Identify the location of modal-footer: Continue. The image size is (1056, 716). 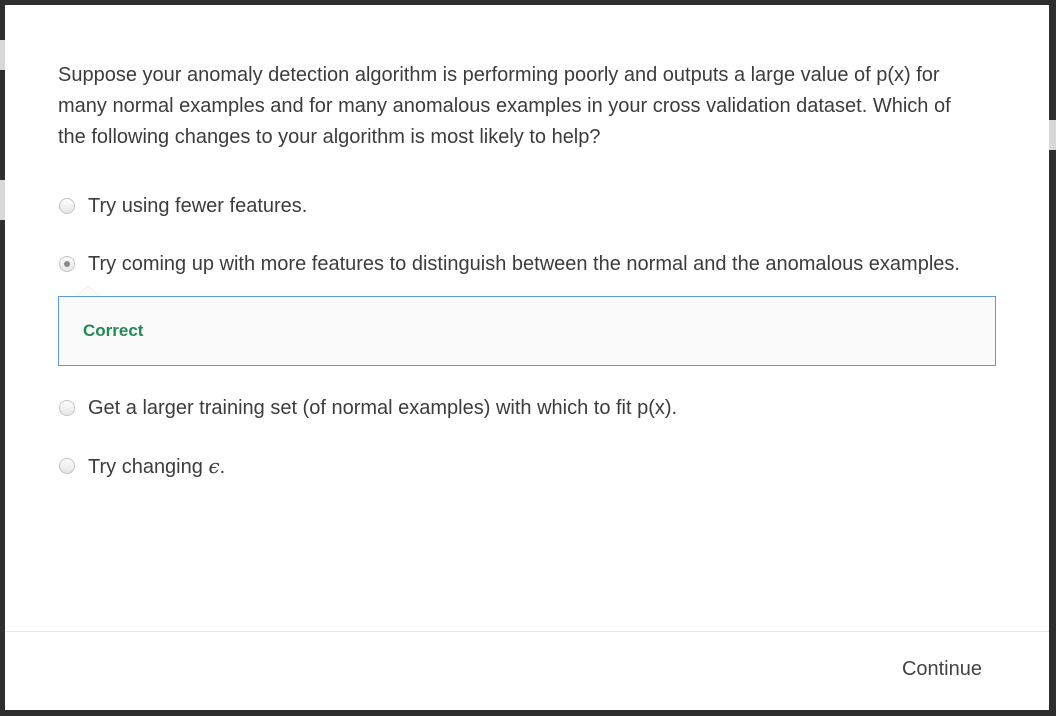
(527, 670).